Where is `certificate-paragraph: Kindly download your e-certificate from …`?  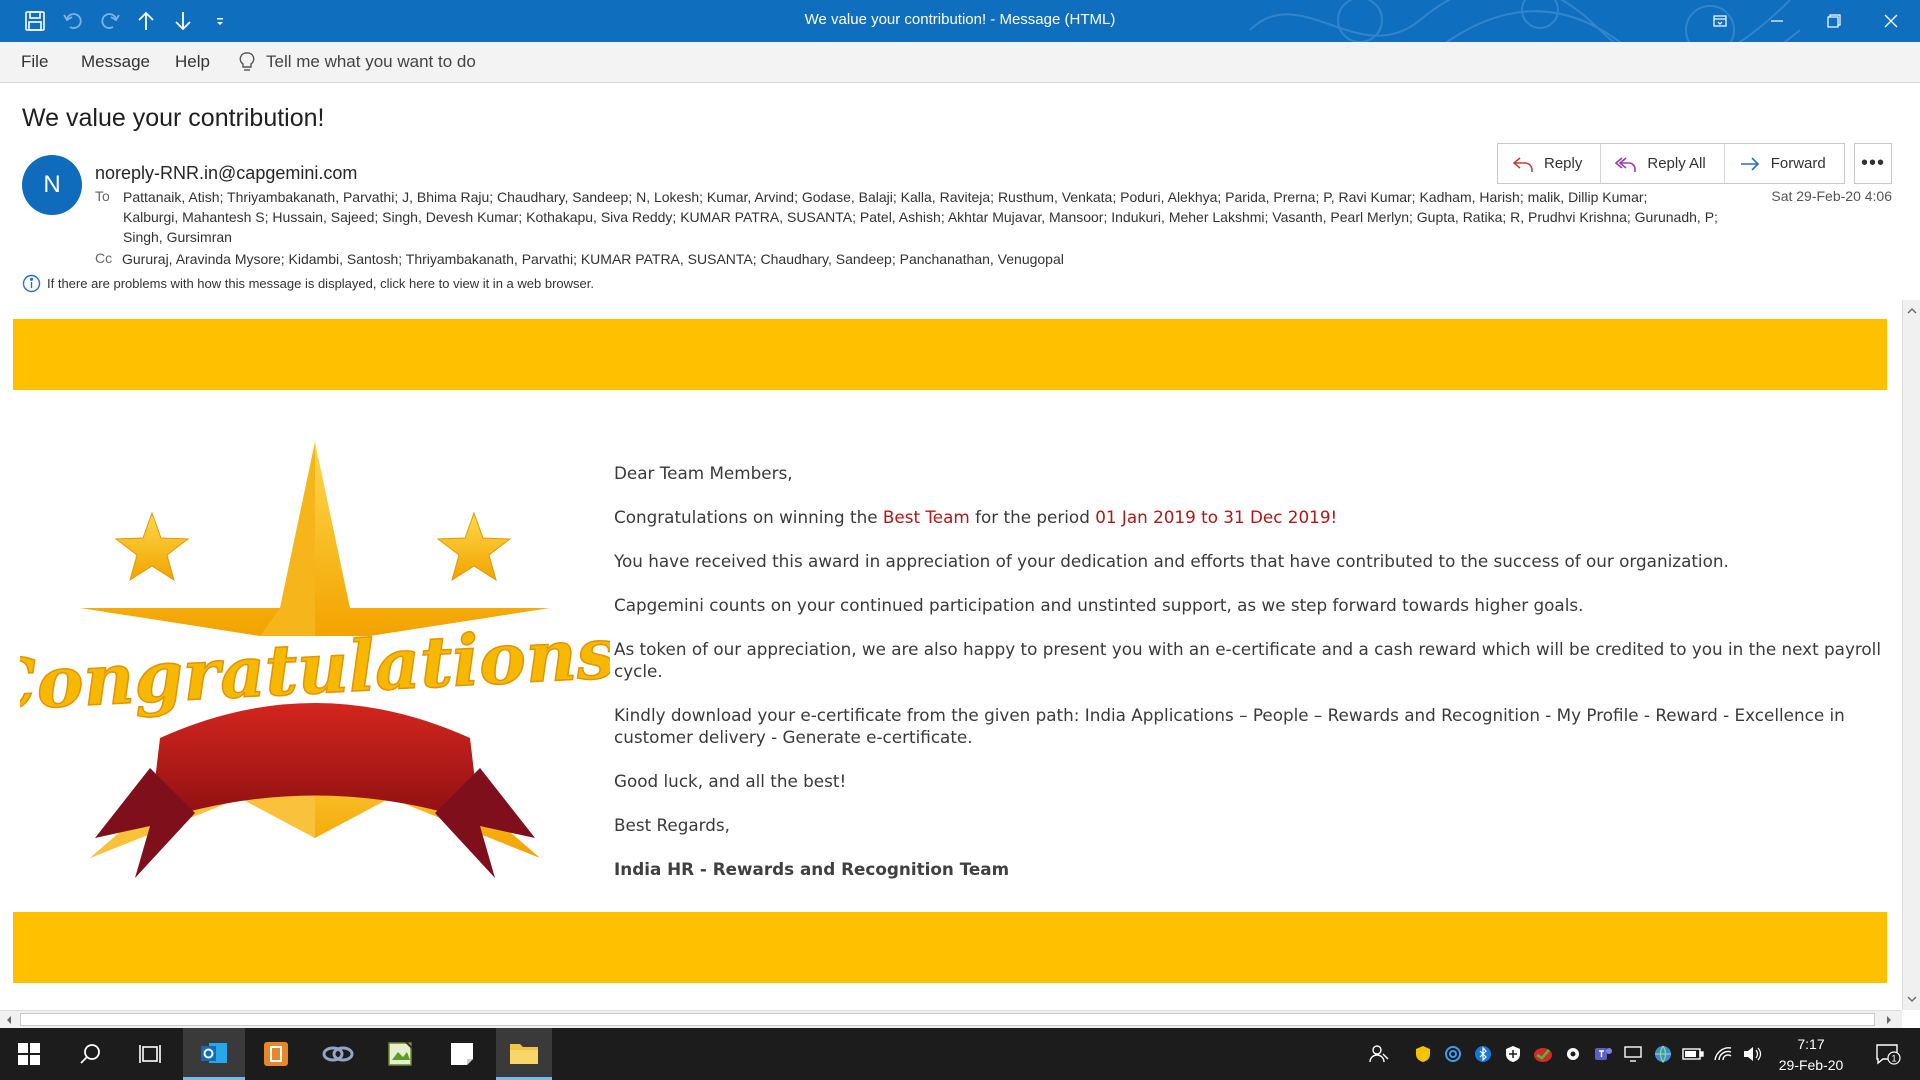 certificate-paragraph: Kindly download your e-certificate from … is located at coordinates (1229, 726).